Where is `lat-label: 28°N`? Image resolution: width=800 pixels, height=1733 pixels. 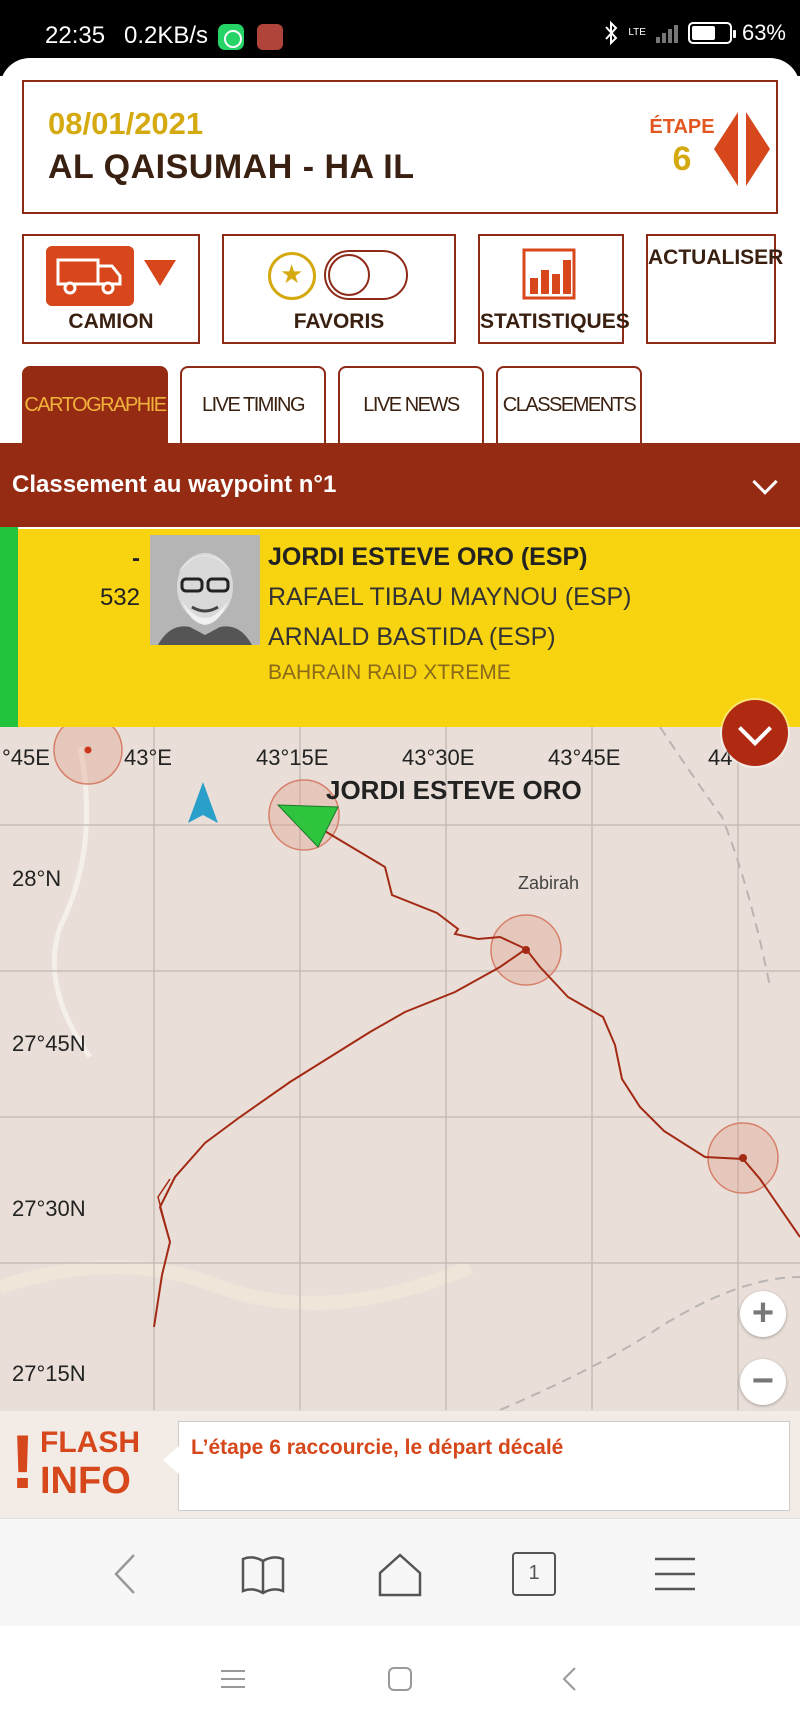 lat-label: 28°N is located at coordinates (37, 878).